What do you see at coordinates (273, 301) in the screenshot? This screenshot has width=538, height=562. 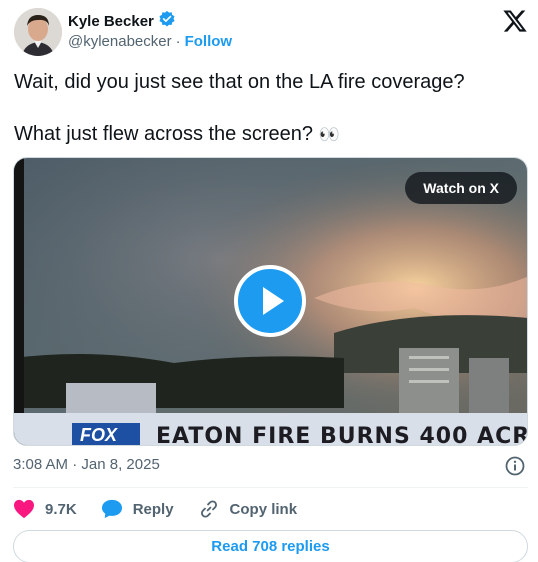 I see `play-icon` at bounding box center [273, 301].